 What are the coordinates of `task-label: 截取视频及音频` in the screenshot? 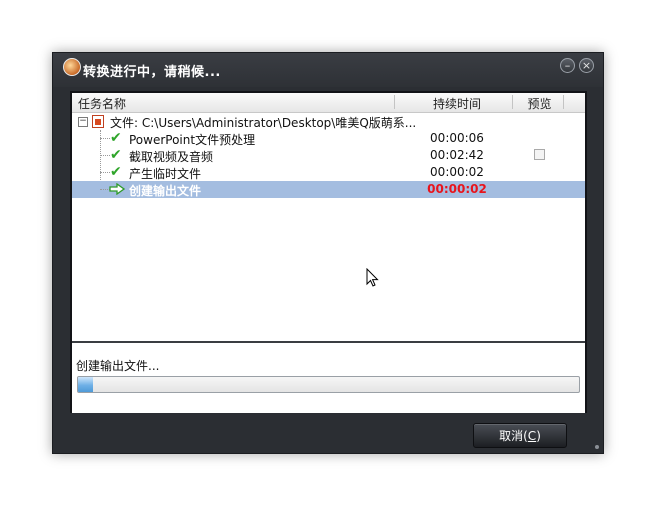 It's located at (171, 157).